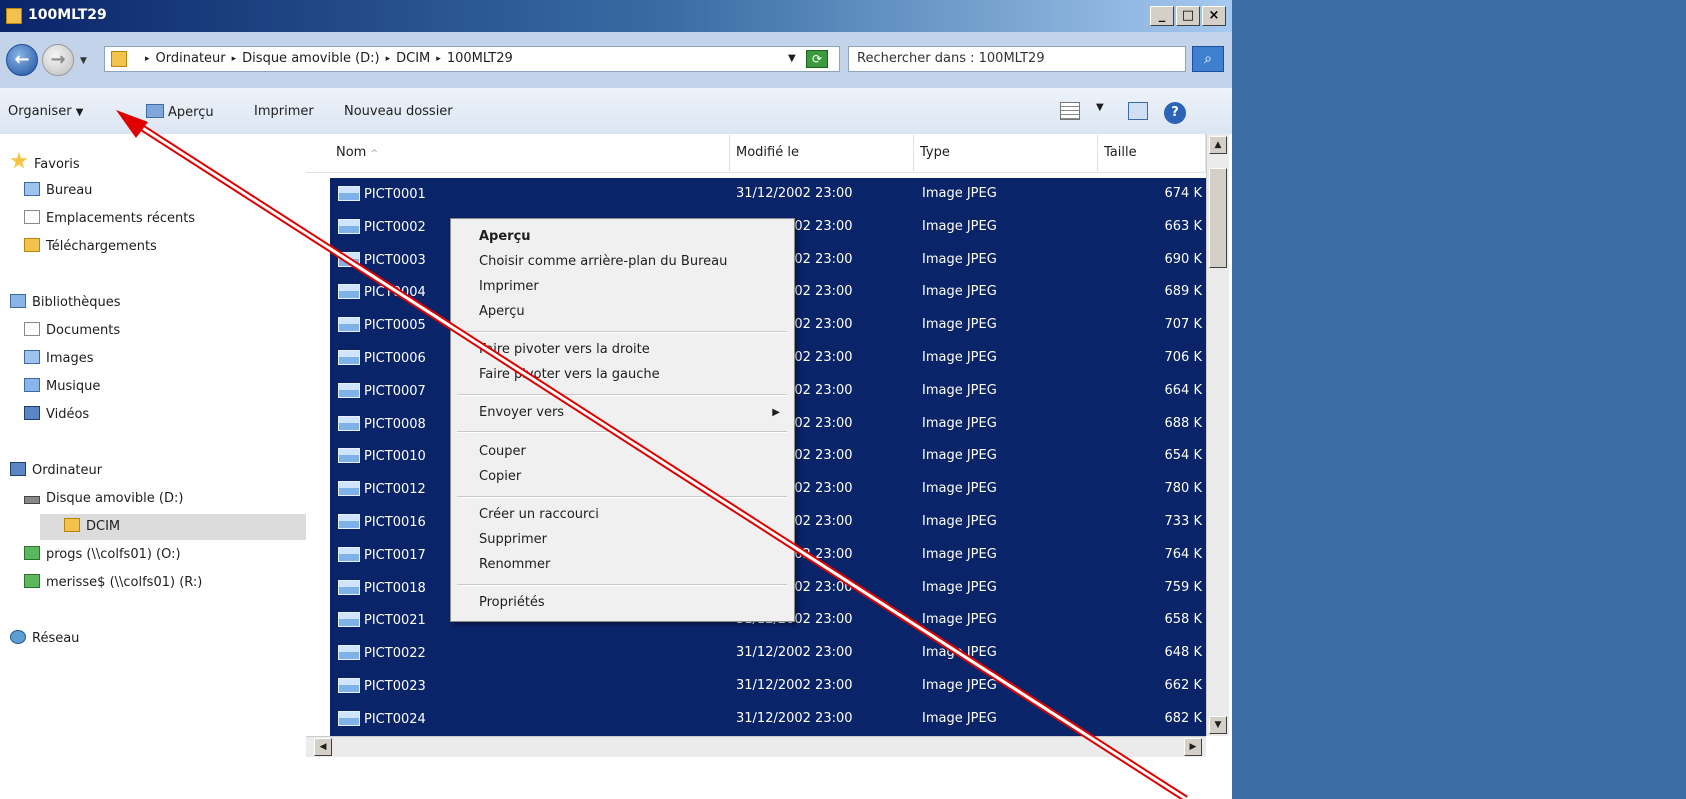 This screenshot has width=1686, height=799. Describe the element at coordinates (1218, 725) in the screenshot. I see `scroll-down-button: ▼` at that location.